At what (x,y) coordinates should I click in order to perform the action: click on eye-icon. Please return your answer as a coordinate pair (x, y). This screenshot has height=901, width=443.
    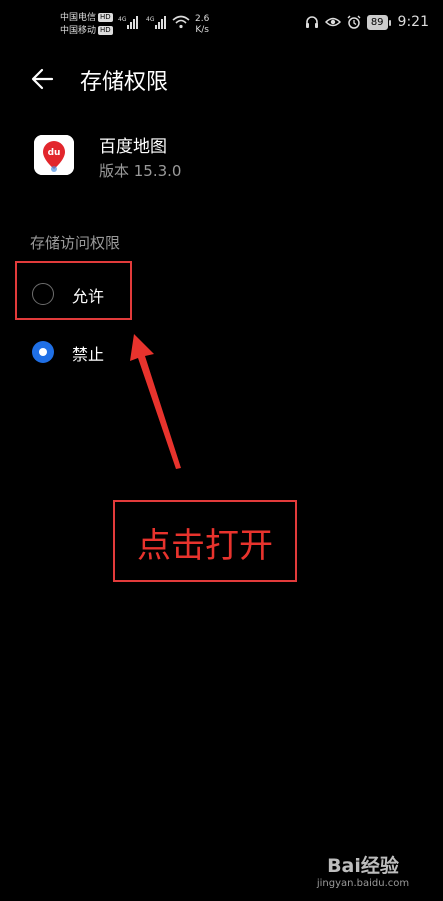
    Looking at the image, I should click on (332, 22).